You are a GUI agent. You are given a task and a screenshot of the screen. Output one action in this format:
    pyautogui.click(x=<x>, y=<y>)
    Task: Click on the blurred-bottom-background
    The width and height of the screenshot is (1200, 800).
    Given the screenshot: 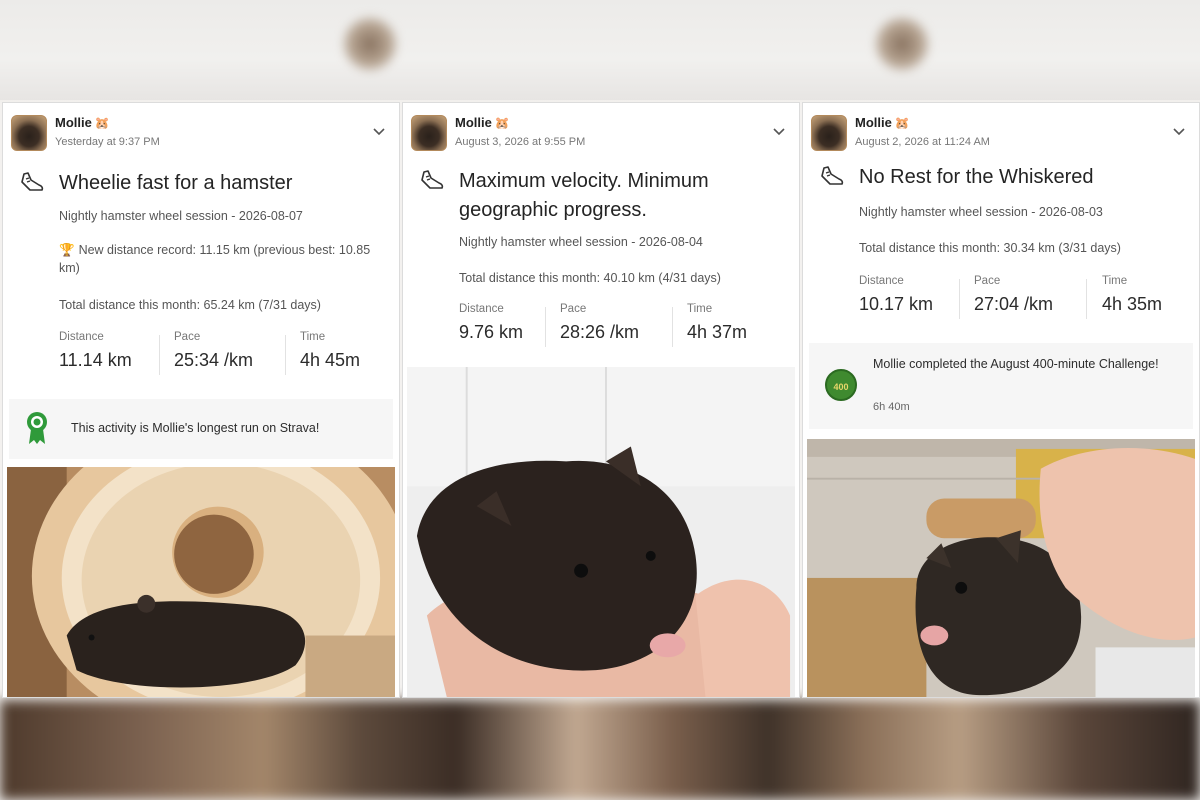 What is the action you would take?
    pyautogui.click(x=600, y=750)
    